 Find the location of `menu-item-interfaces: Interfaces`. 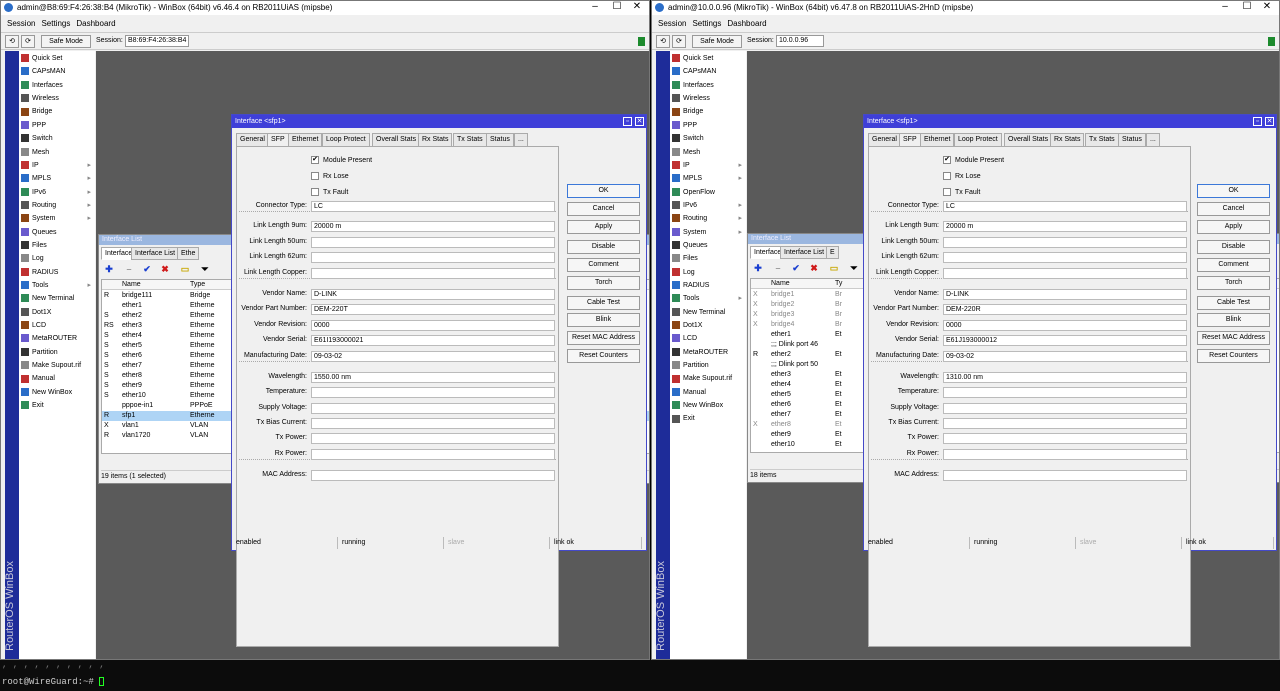

menu-item-interfaces: Interfaces is located at coordinates (57, 85).